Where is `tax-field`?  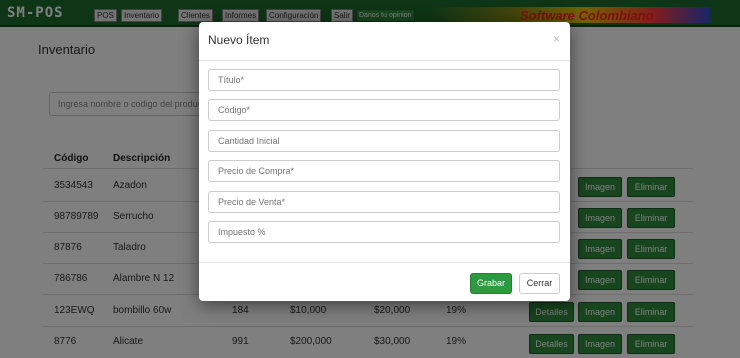
tax-field is located at coordinates (384, 232).